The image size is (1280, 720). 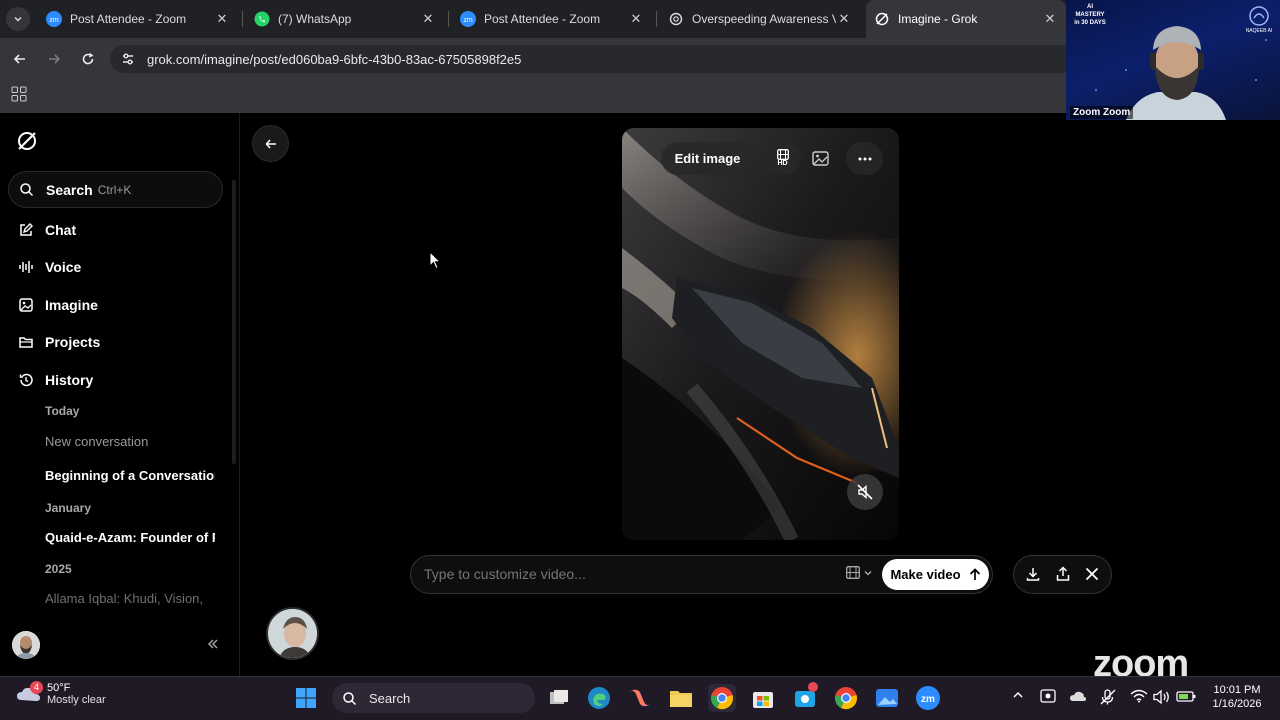 I want to click on tab-title: Imagine - Grok, so click(x=938, y=19).